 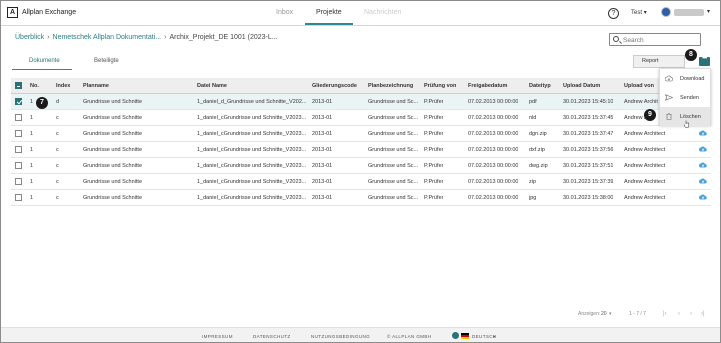 I want to click on column-header: Index, so click(x=63, y=86).